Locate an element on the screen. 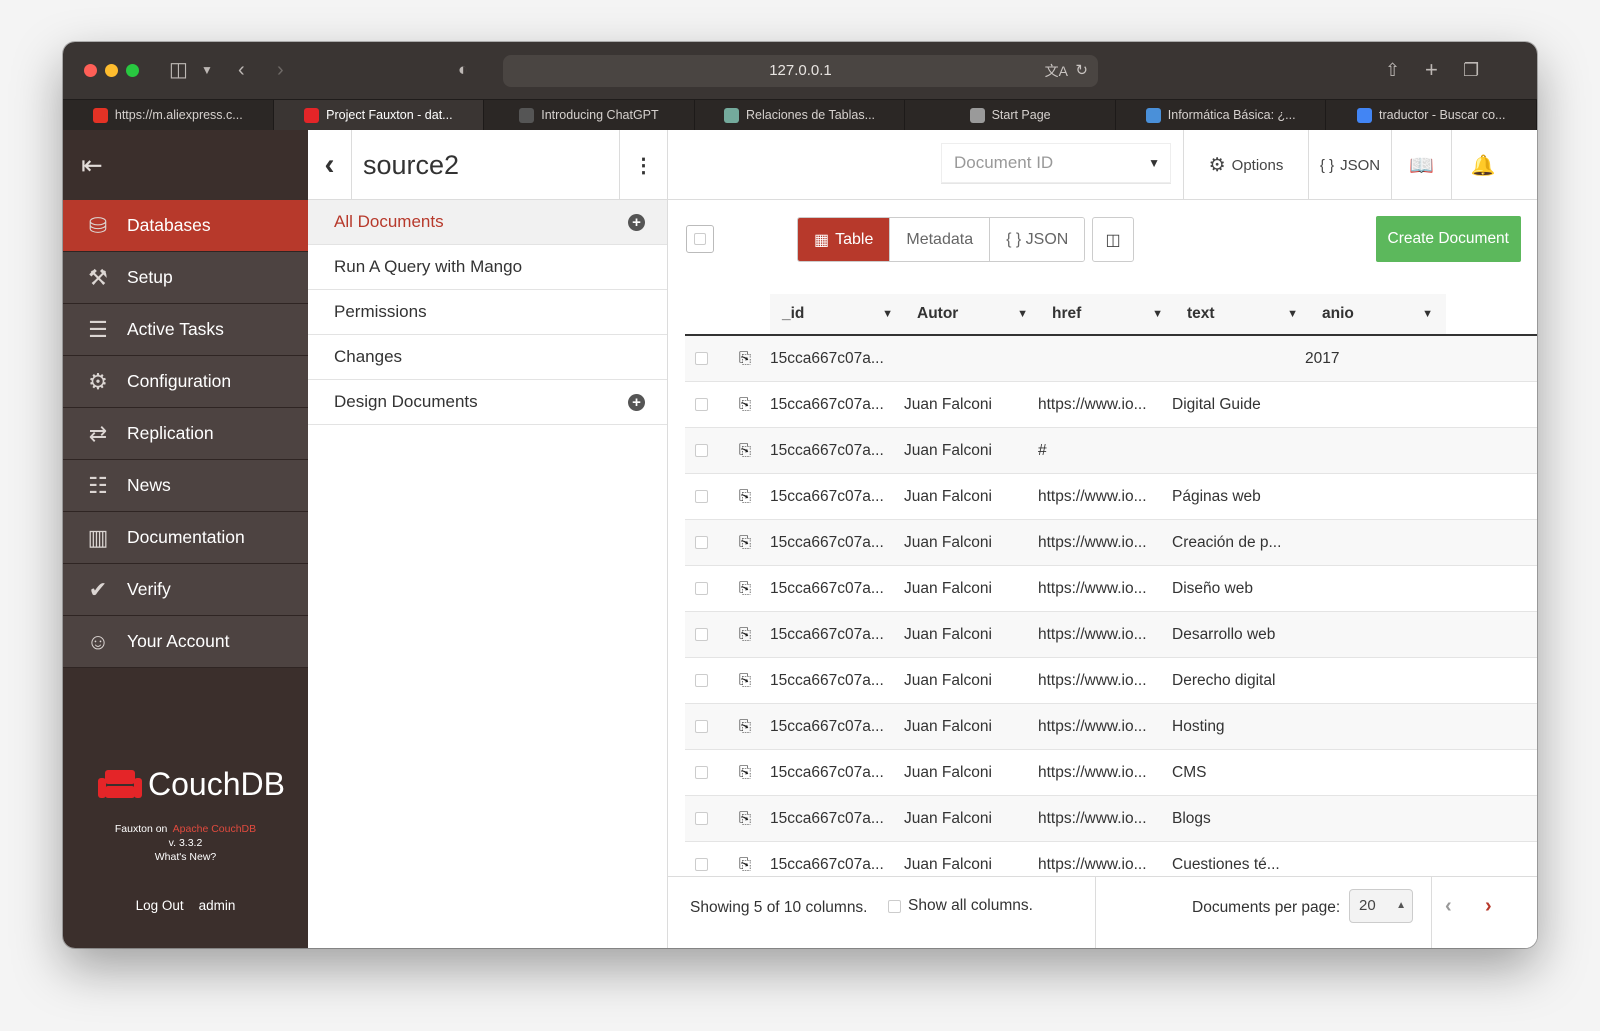 The image size is (1600, 1031). username-link: admin is located at coordinates (217, 905).